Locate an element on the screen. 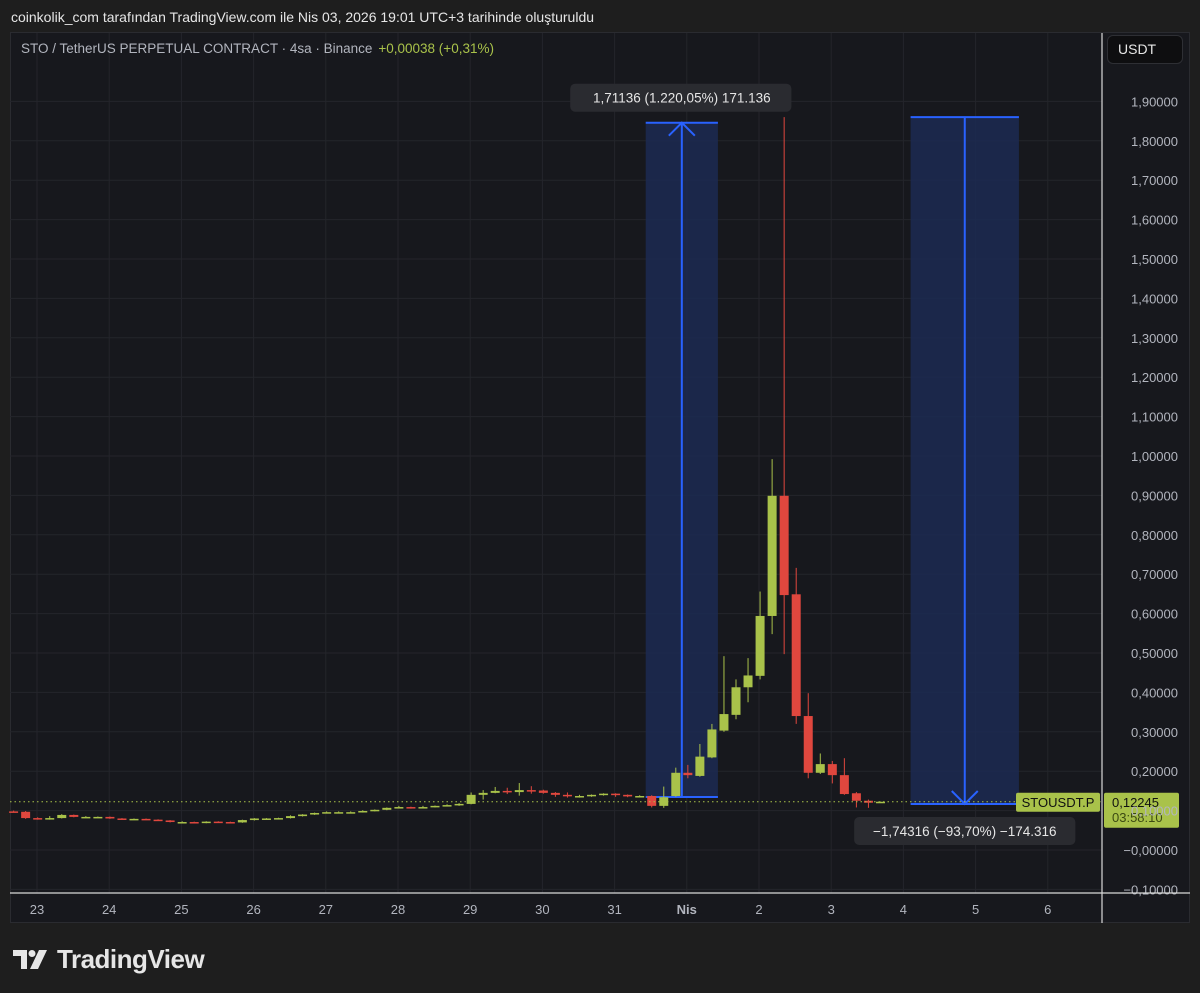  y-tick-label: 1,40000 is located at coordinates (1154, 298).